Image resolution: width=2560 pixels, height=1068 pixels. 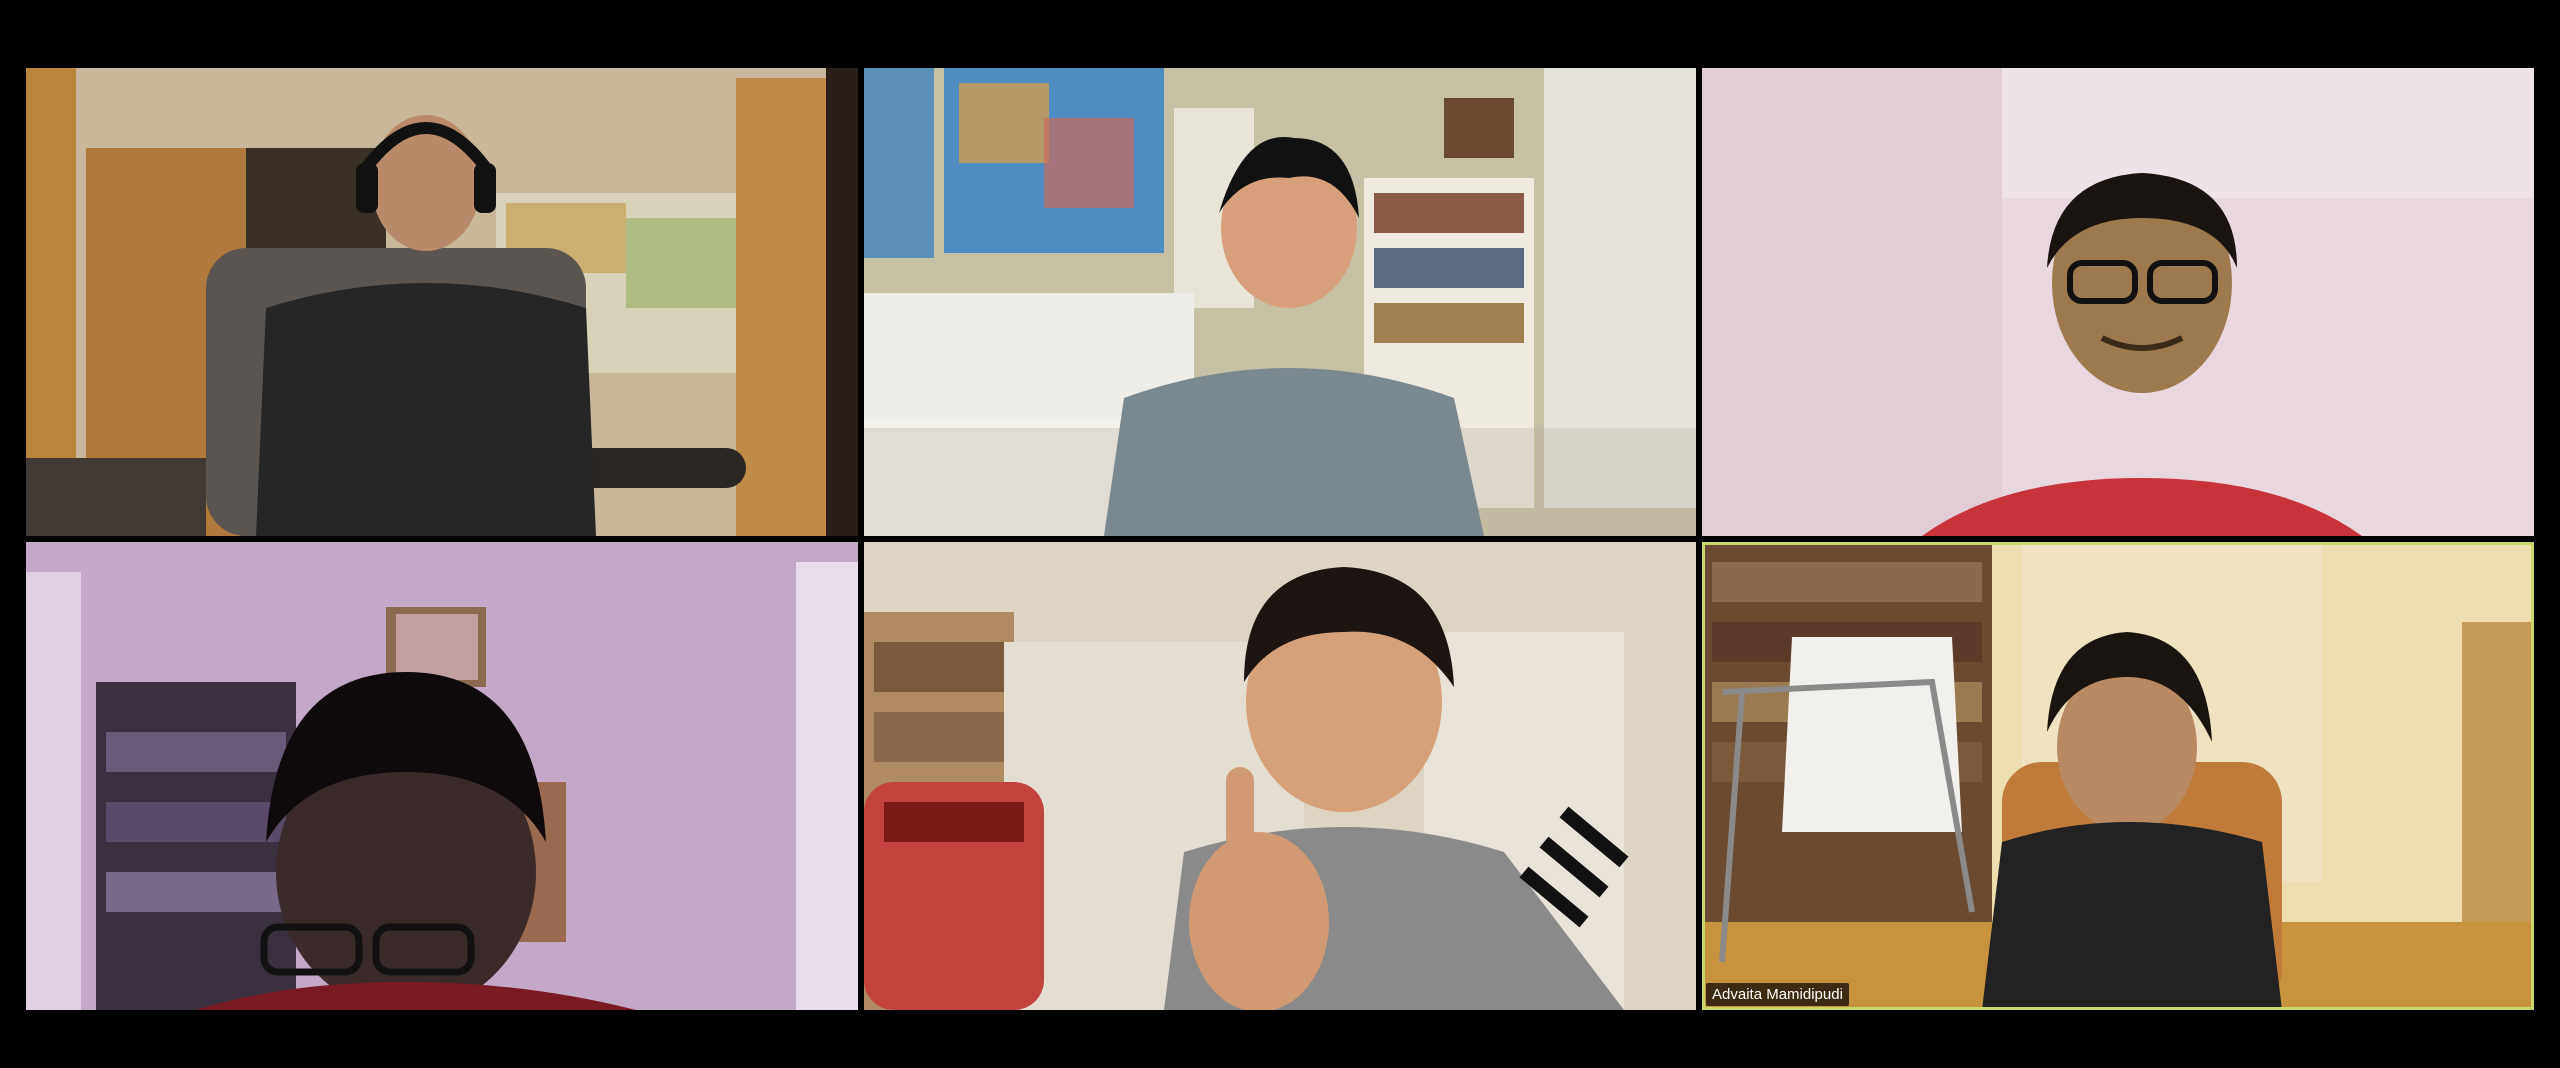 I want to click on video-tile-active-speaker: Advaita Mamidipudi, so click(x=2118, y=776).